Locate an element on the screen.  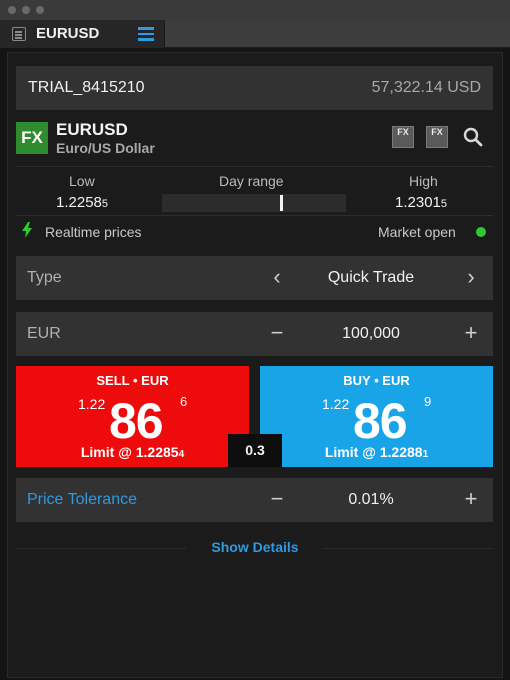
amount-input: 100,000 is located at coordinates (371, 334).